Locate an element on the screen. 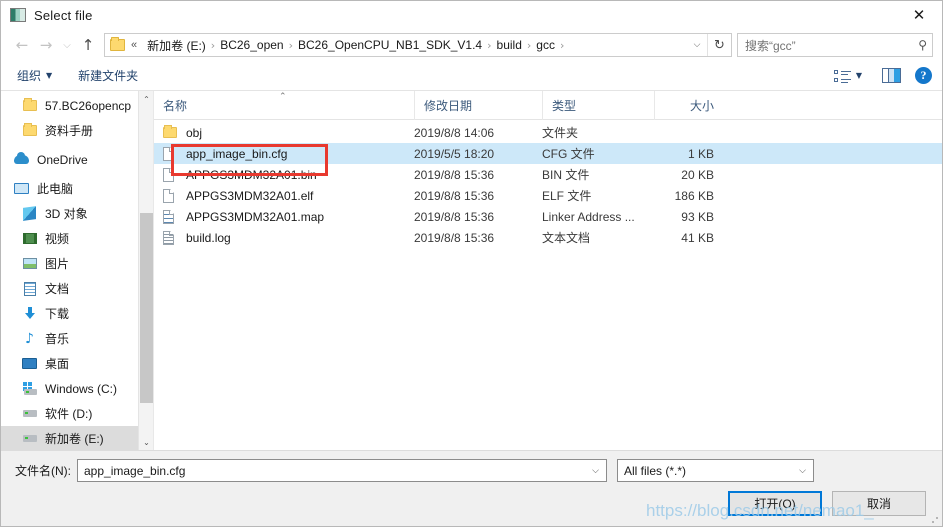 This screenshot has height=527, width=943. nav-item-software-d: 软件 (D:) is located at coordinates (77, 413).